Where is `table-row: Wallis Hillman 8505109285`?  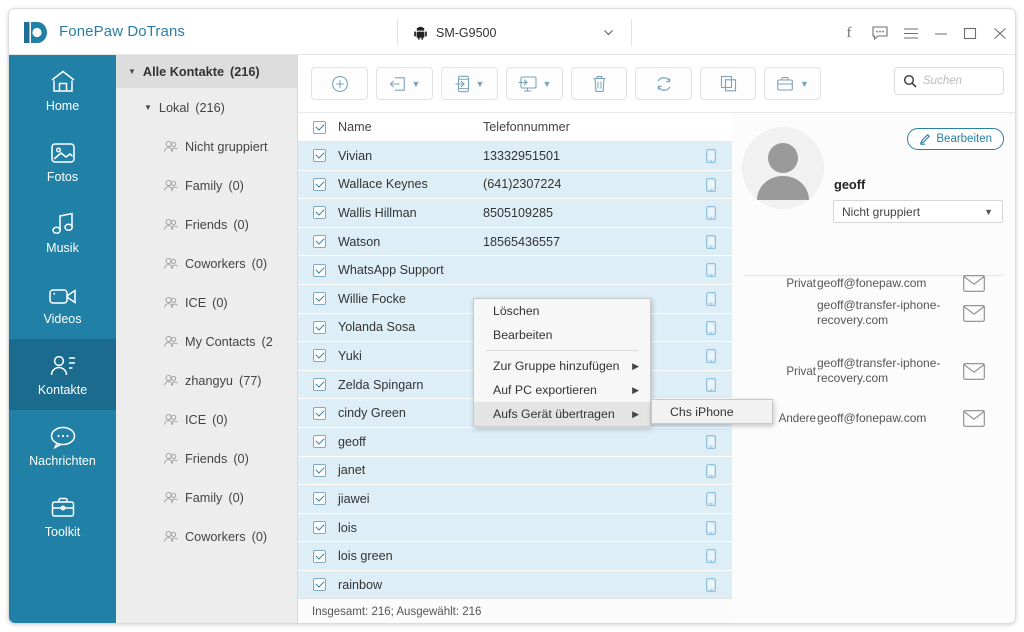
table-row: Wallis Hillman 8505109285 is located at coordinates (515, 213).